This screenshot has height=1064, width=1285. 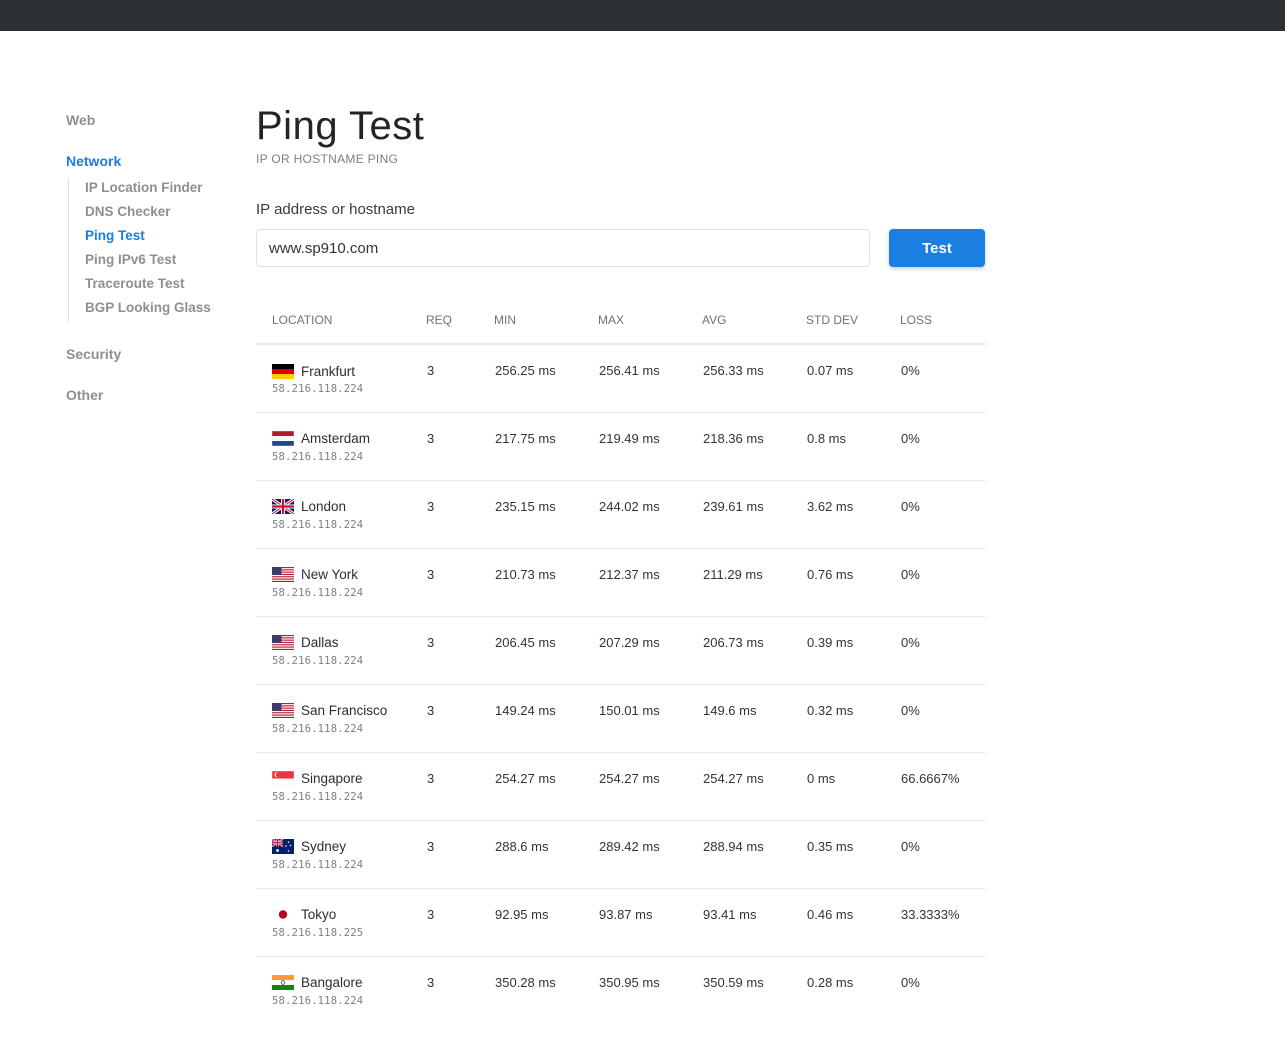 What do you see at coordinates (853, 854) in the screenshot?
I see `cell-std-dev: 0.35 ms` at bounding box center [853, 854].